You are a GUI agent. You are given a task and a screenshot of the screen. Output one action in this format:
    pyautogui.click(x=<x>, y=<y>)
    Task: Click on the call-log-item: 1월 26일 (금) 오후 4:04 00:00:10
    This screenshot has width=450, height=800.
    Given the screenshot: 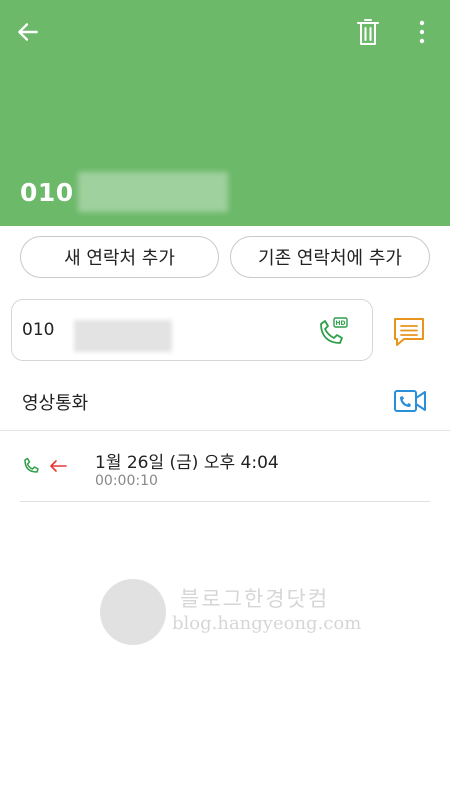 What is the action you would take?
    pyautogui.click(x=225, y=466)
    